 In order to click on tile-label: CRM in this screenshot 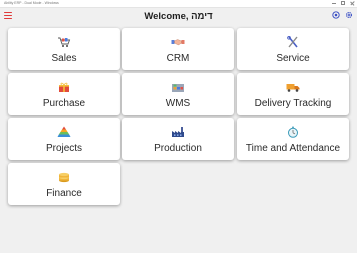, I will do `click(178, 58)`.